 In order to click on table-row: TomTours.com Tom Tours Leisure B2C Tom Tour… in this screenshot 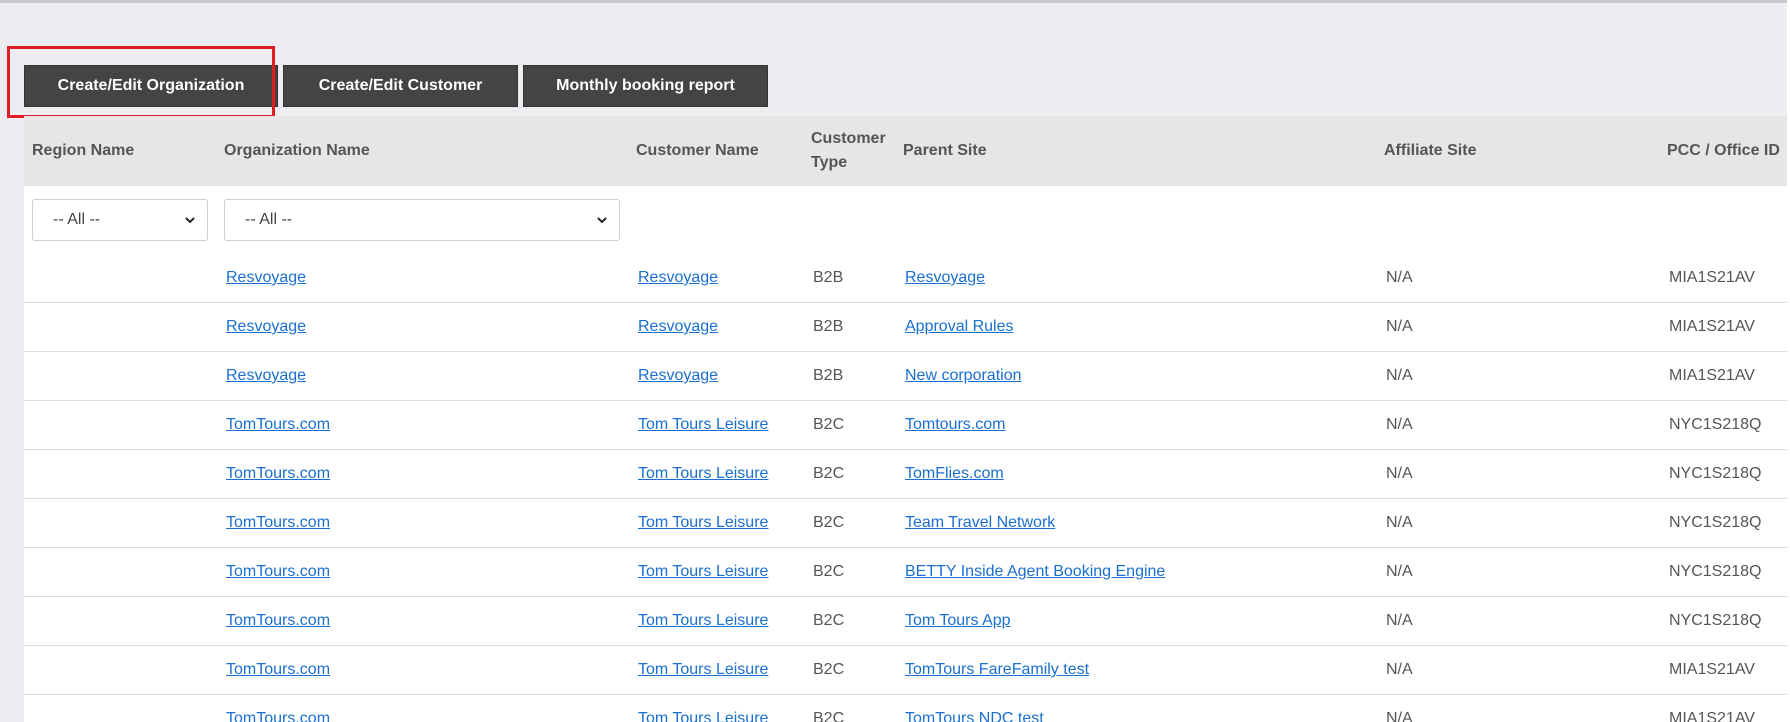, I will do `click(907, 621)`.